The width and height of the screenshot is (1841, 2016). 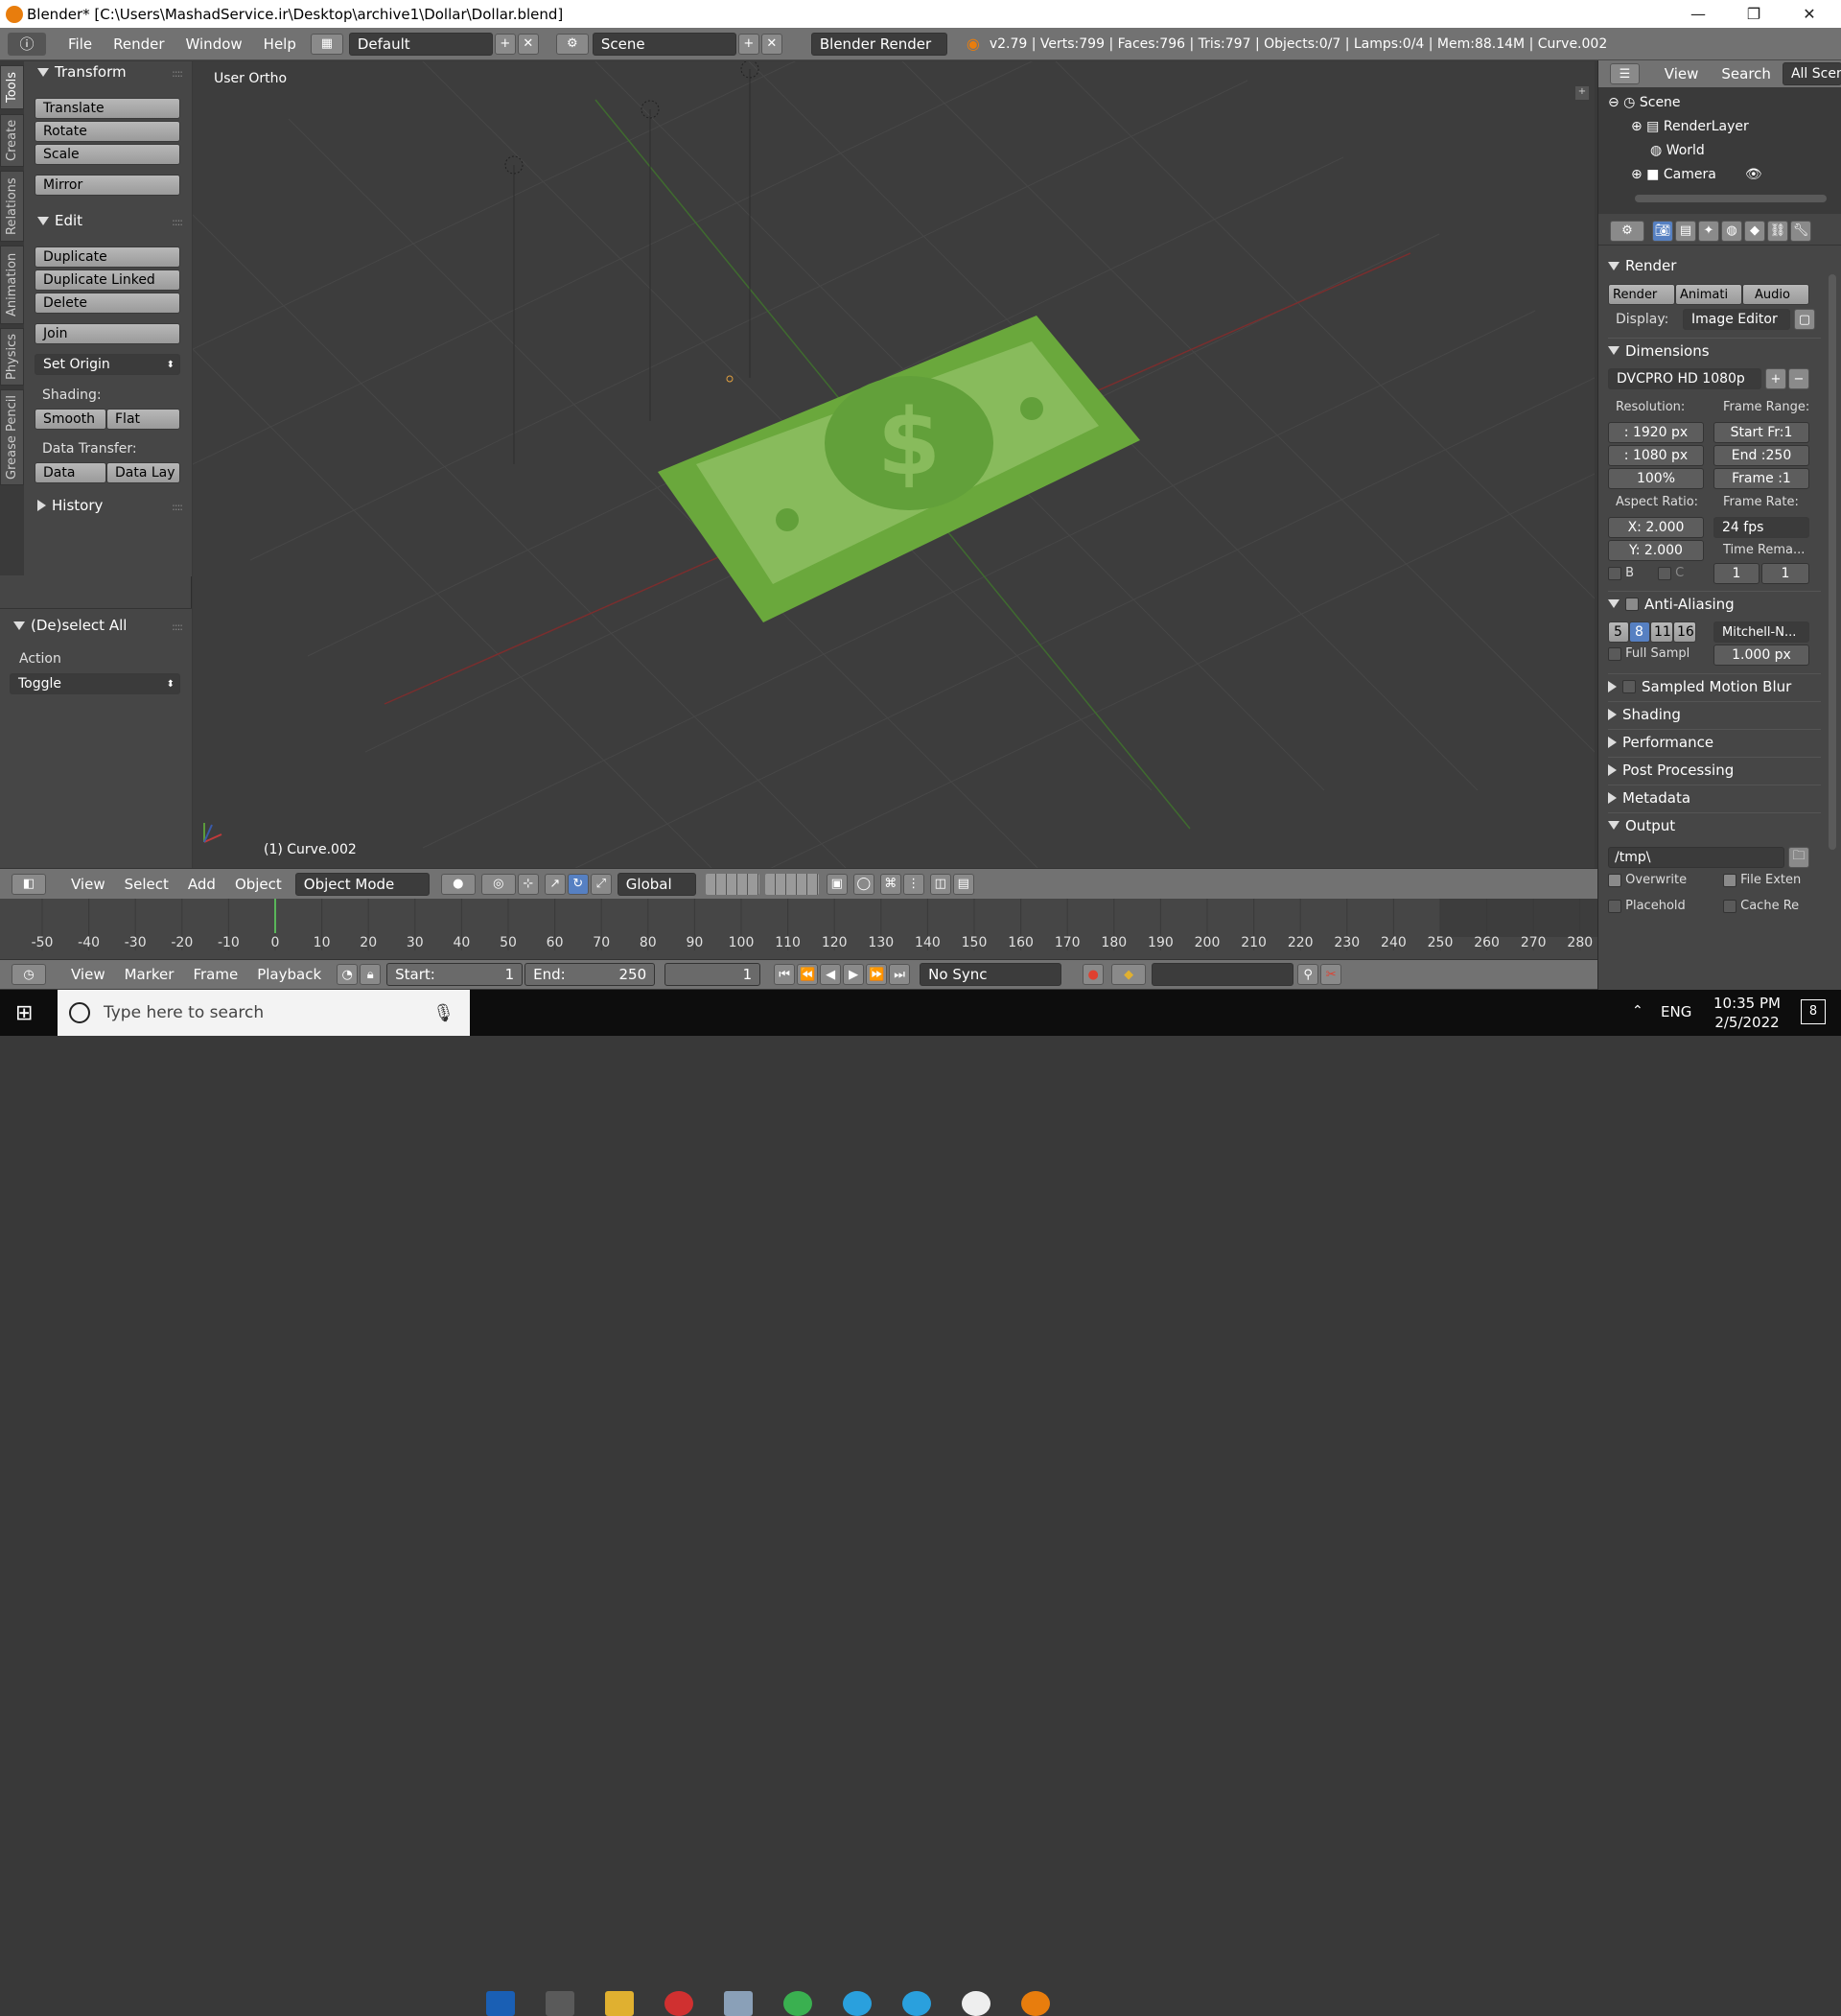 What do you see at coordinates (1777, 231) in the screenshot?
I see `constraints-tab-icon: ⛓` at bounding box center [1777, 231].